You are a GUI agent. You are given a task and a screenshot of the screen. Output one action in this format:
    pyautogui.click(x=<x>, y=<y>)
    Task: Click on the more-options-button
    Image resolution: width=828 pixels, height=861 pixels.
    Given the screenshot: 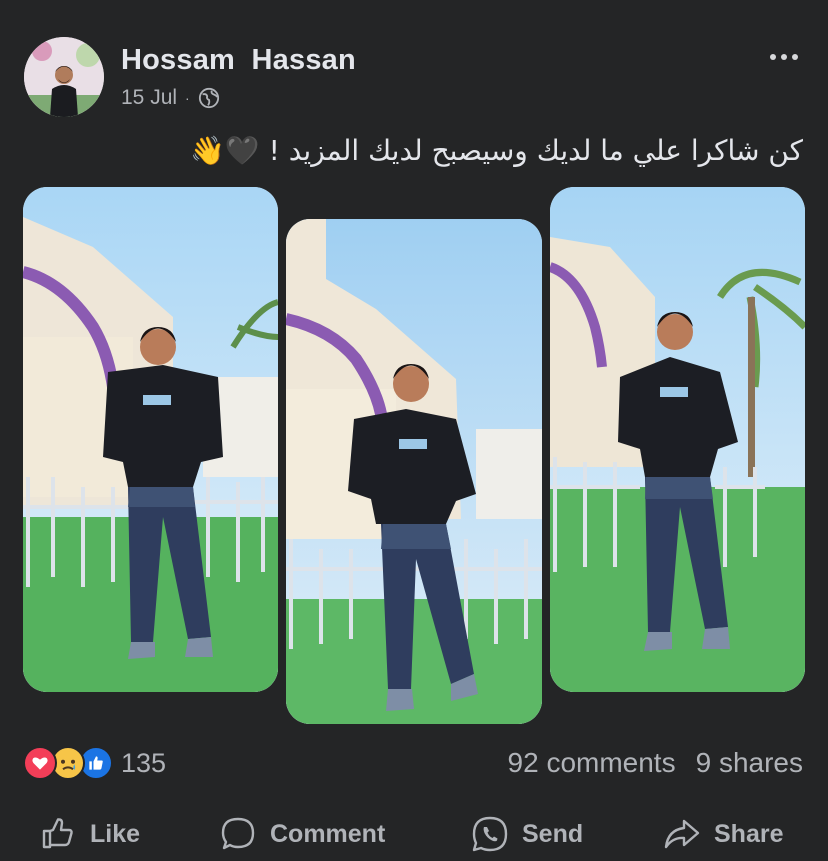 What is the action you would take?
    pyautogui.click(x=784, y=57)
    